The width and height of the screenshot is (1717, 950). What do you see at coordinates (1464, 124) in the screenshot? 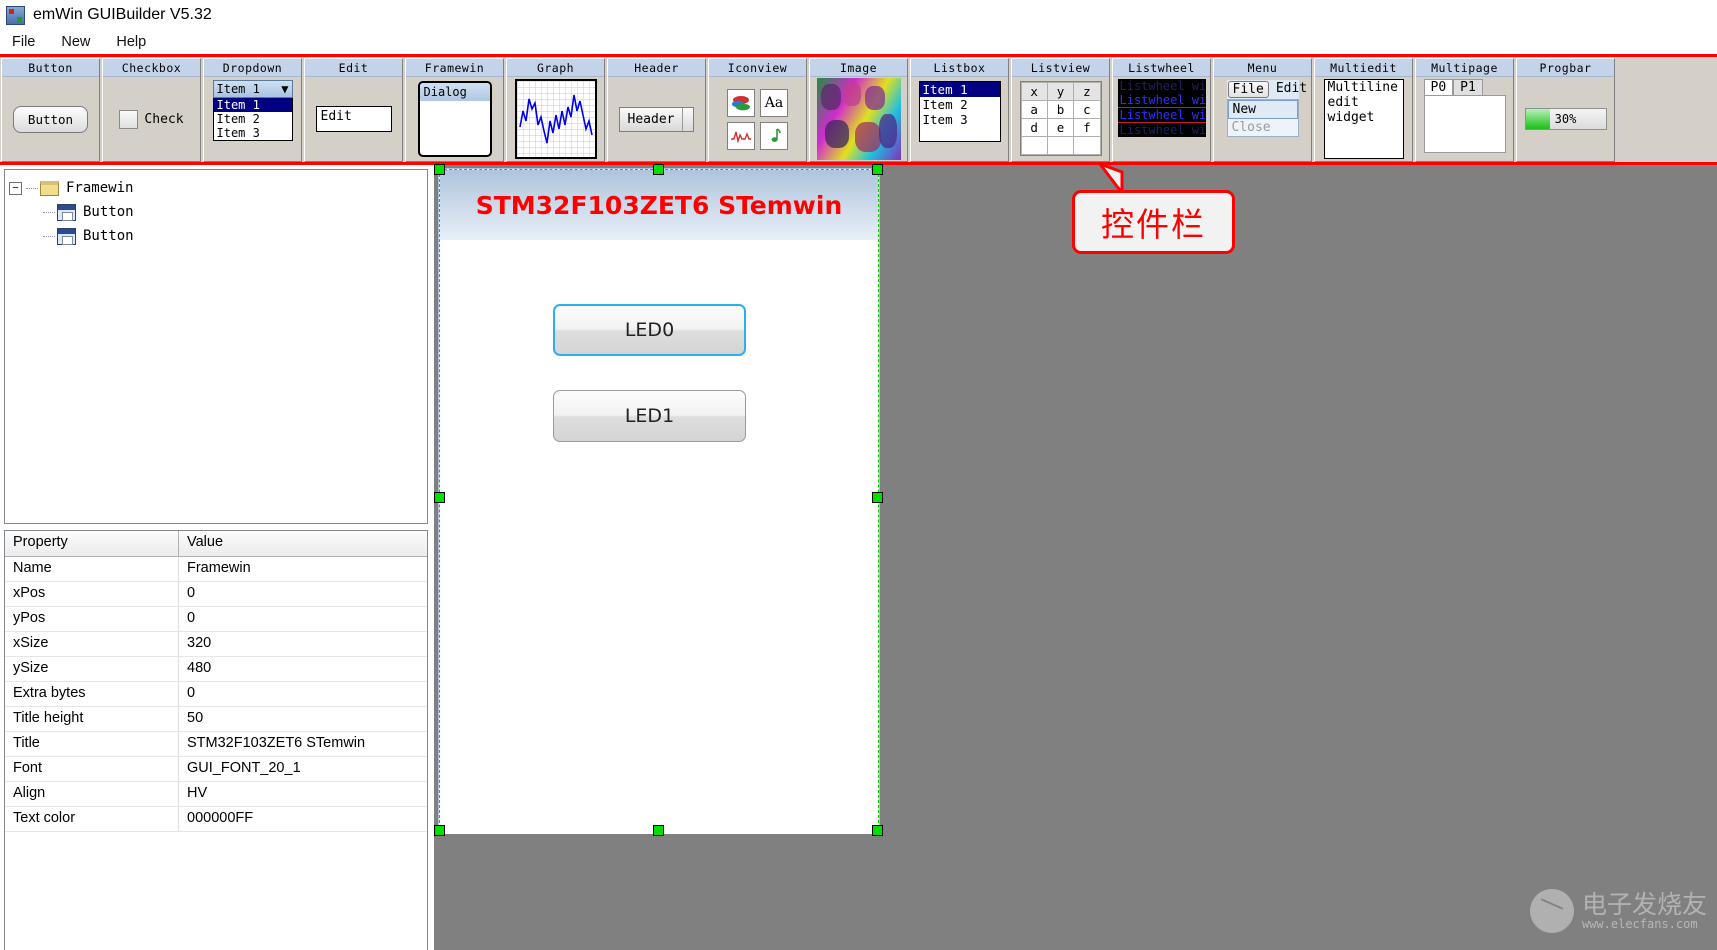
I see `multipage-pane` at bounding box center [1464, 124].